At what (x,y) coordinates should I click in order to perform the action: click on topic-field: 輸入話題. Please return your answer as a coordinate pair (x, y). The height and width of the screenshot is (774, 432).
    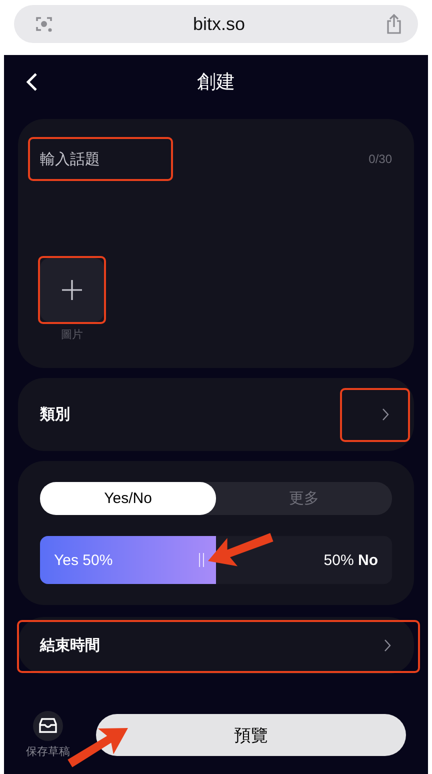
    Looking at the image, I should click on (100, 159).